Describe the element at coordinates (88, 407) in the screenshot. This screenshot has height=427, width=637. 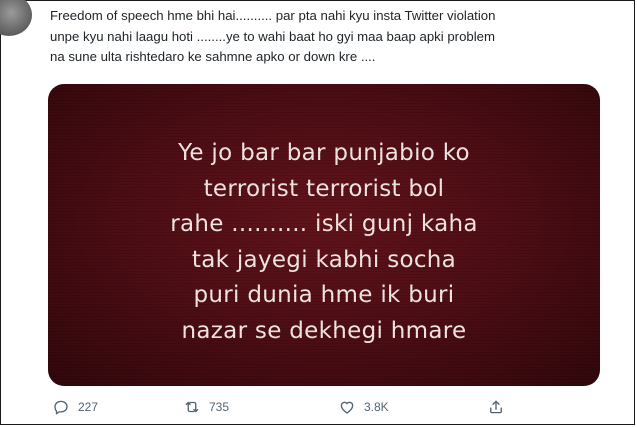
I see `reply-count: 227` at that location.